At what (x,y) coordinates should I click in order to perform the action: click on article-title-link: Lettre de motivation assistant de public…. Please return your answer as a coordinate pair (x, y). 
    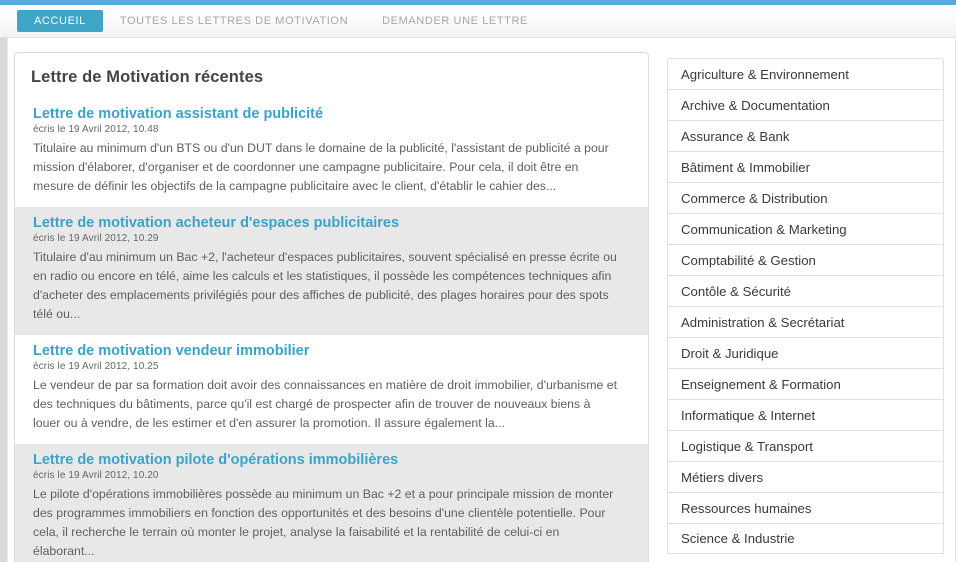
    Looking at the image, I should click on (331, 114).